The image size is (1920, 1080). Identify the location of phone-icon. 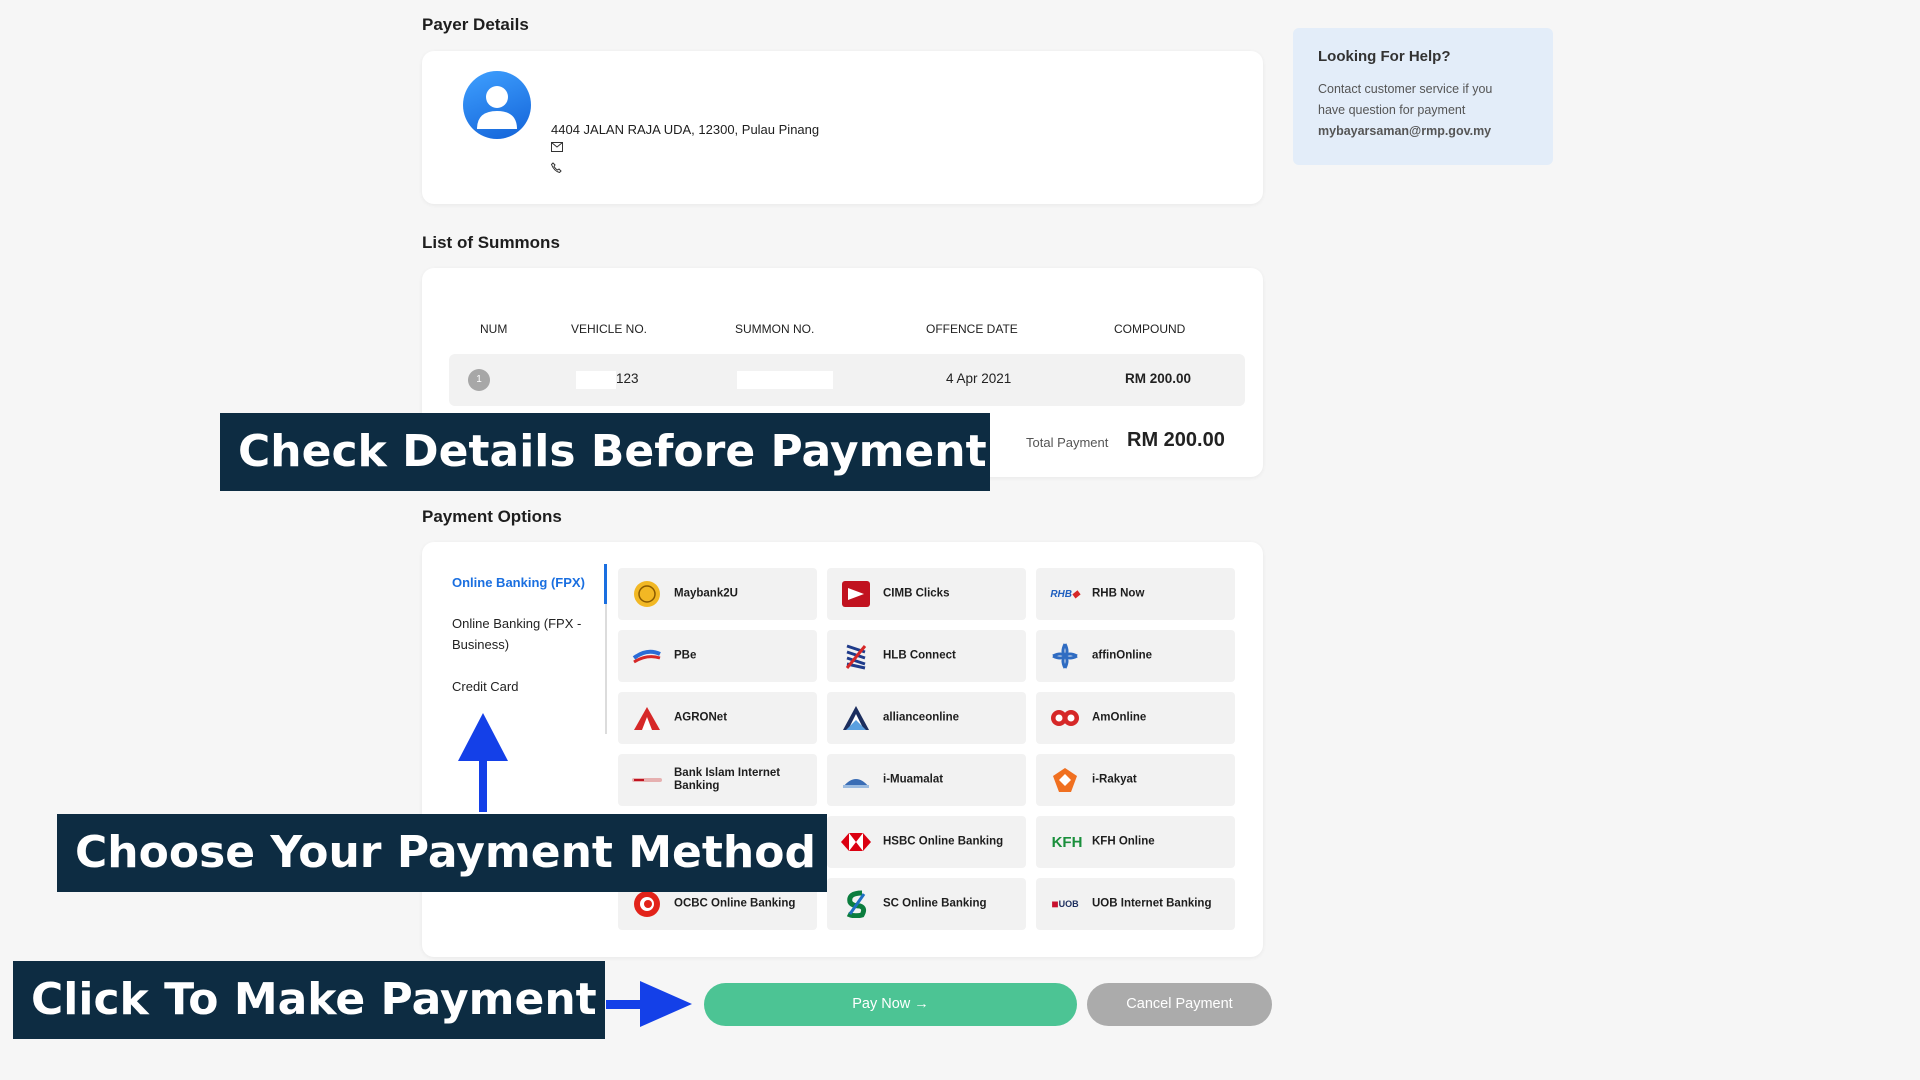
(556, 169).